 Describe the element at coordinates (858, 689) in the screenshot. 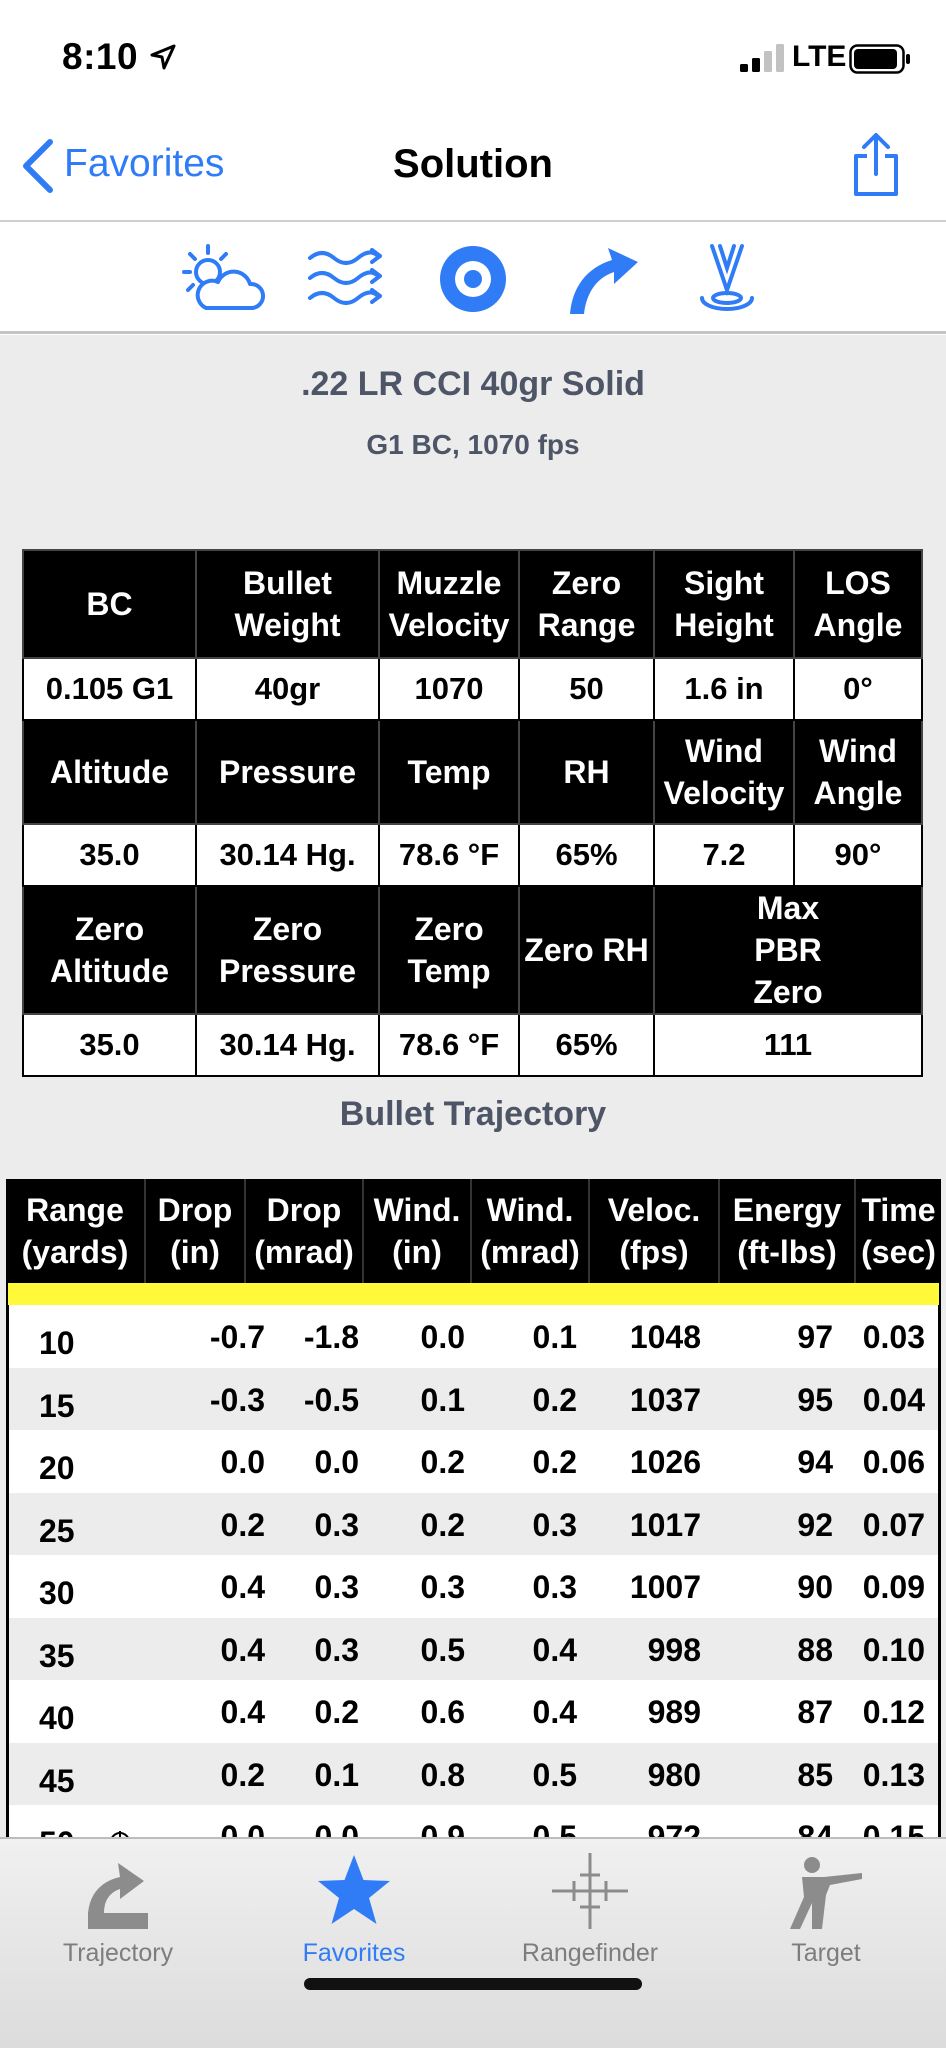

I see `param-value: 0°` at that location.